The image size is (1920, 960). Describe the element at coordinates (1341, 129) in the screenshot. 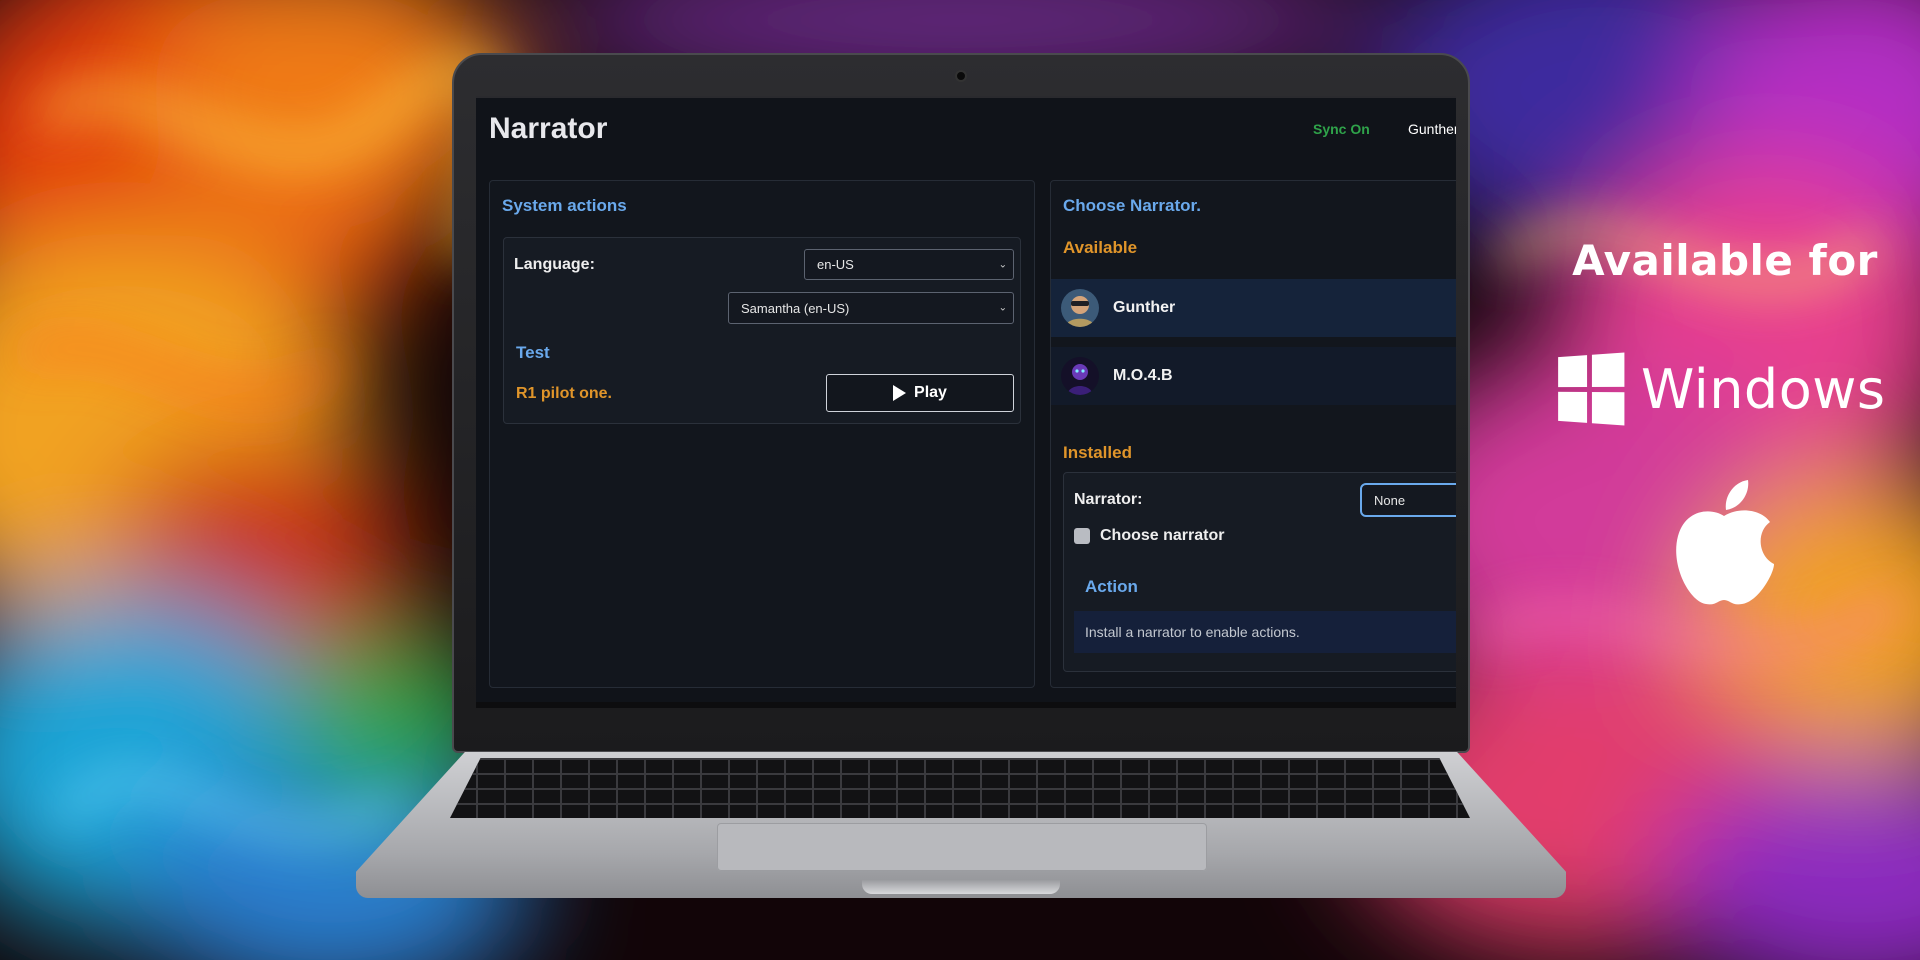

I see `sync-status: Sync On` at that location.